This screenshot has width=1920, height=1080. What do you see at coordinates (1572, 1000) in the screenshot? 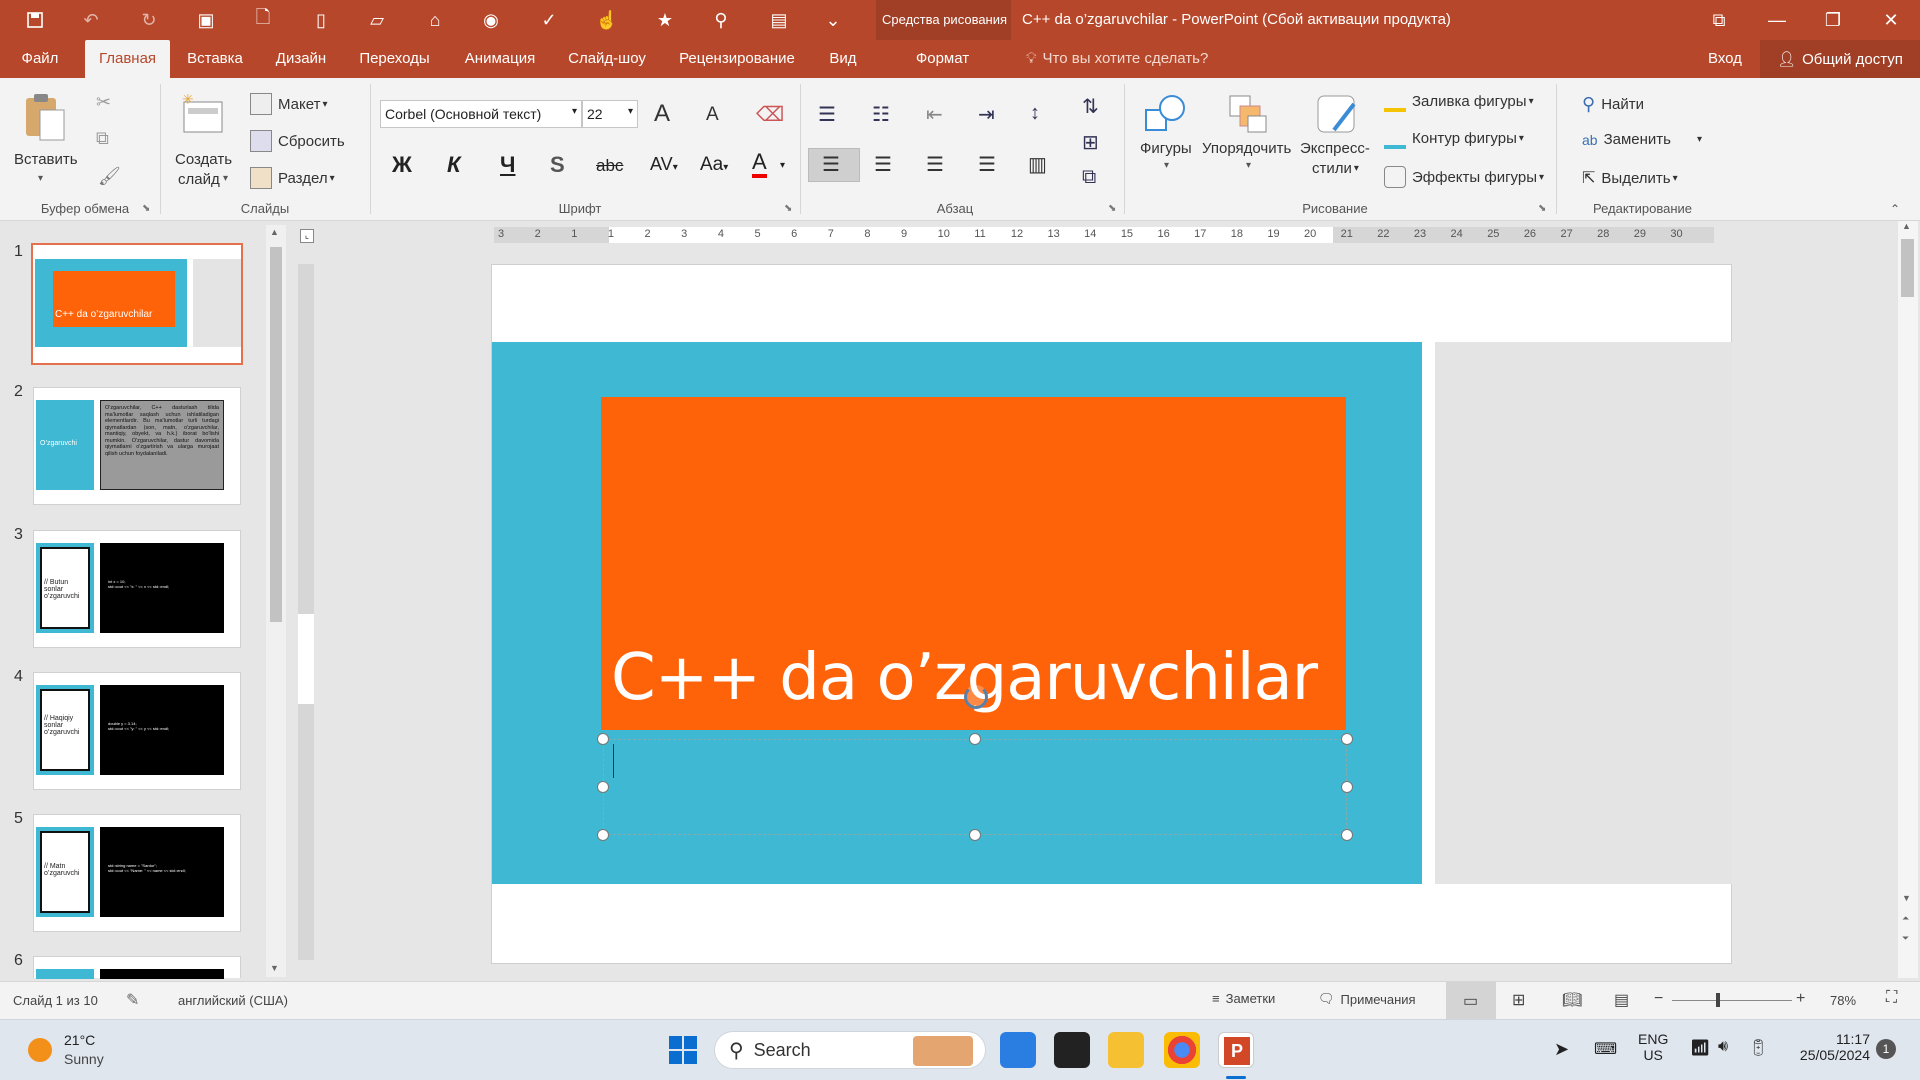
I see `reading-view-icon: 📖︎` at bounding box center [1572, 1000].